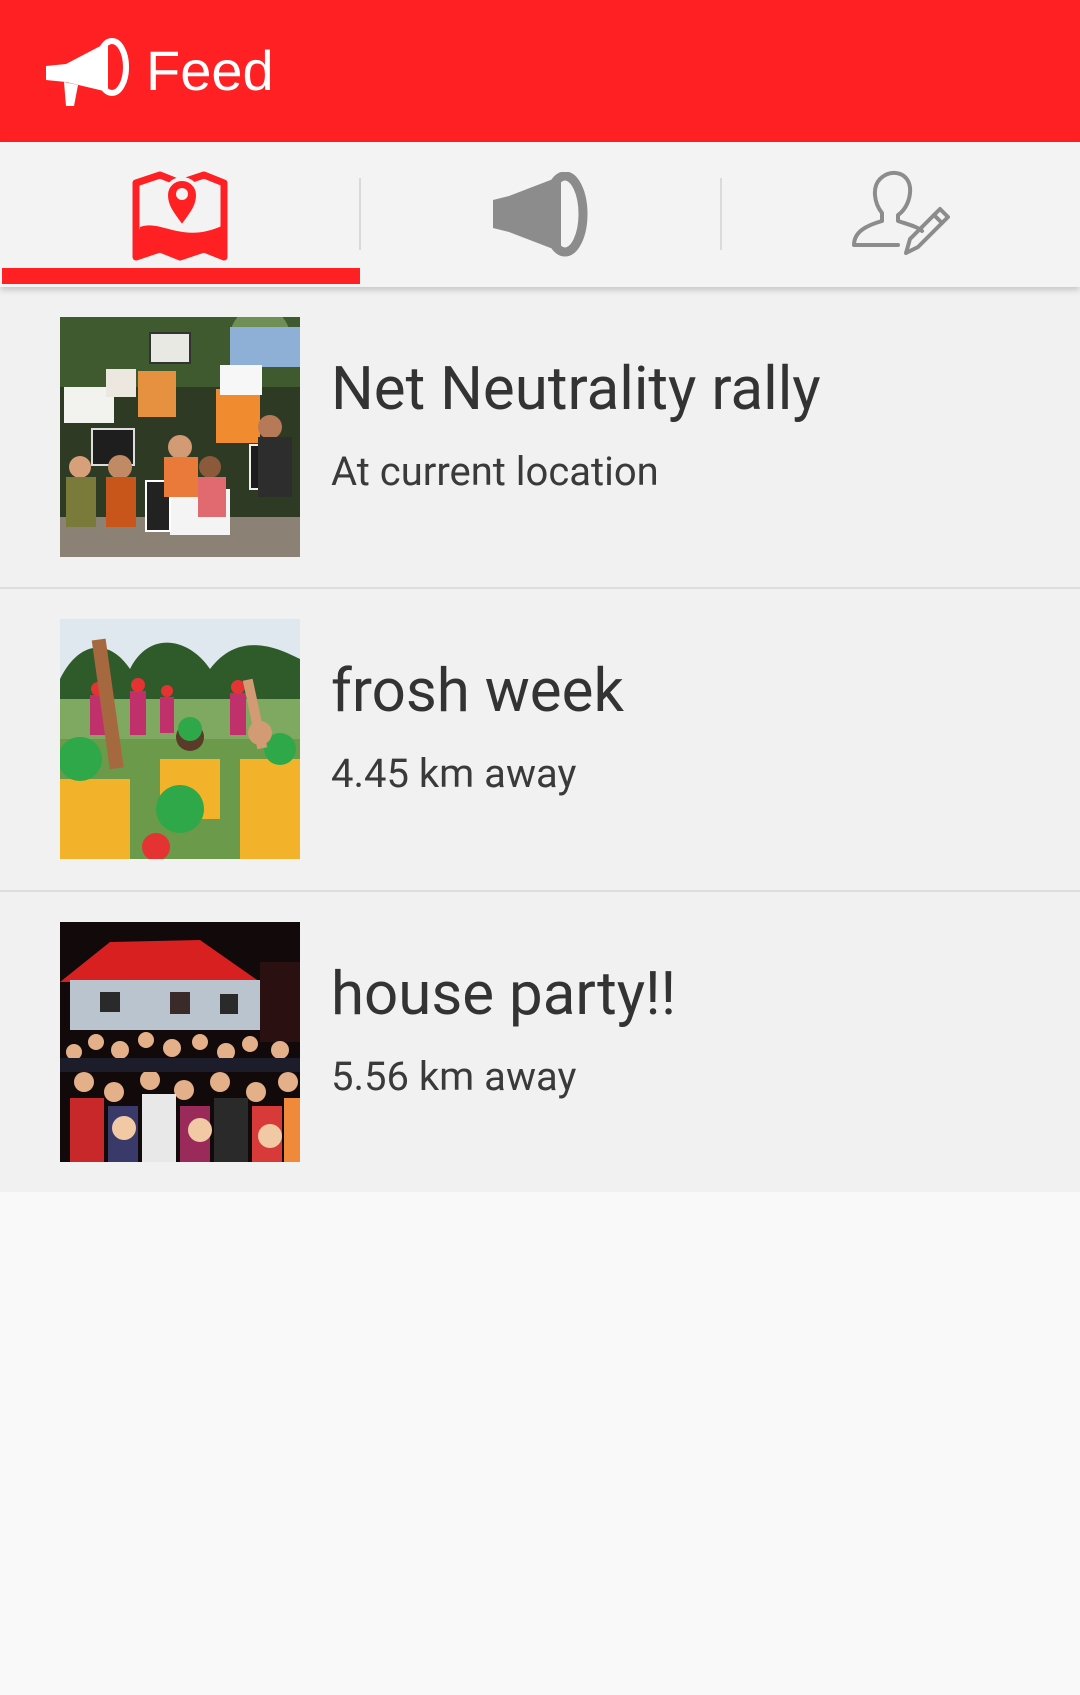 The image size is (1080, 1695). What do you see at coordinates (576, 388) in the screenshot?
I see `item-title: Net Neutrality rally` at bounding box center [576, 388].